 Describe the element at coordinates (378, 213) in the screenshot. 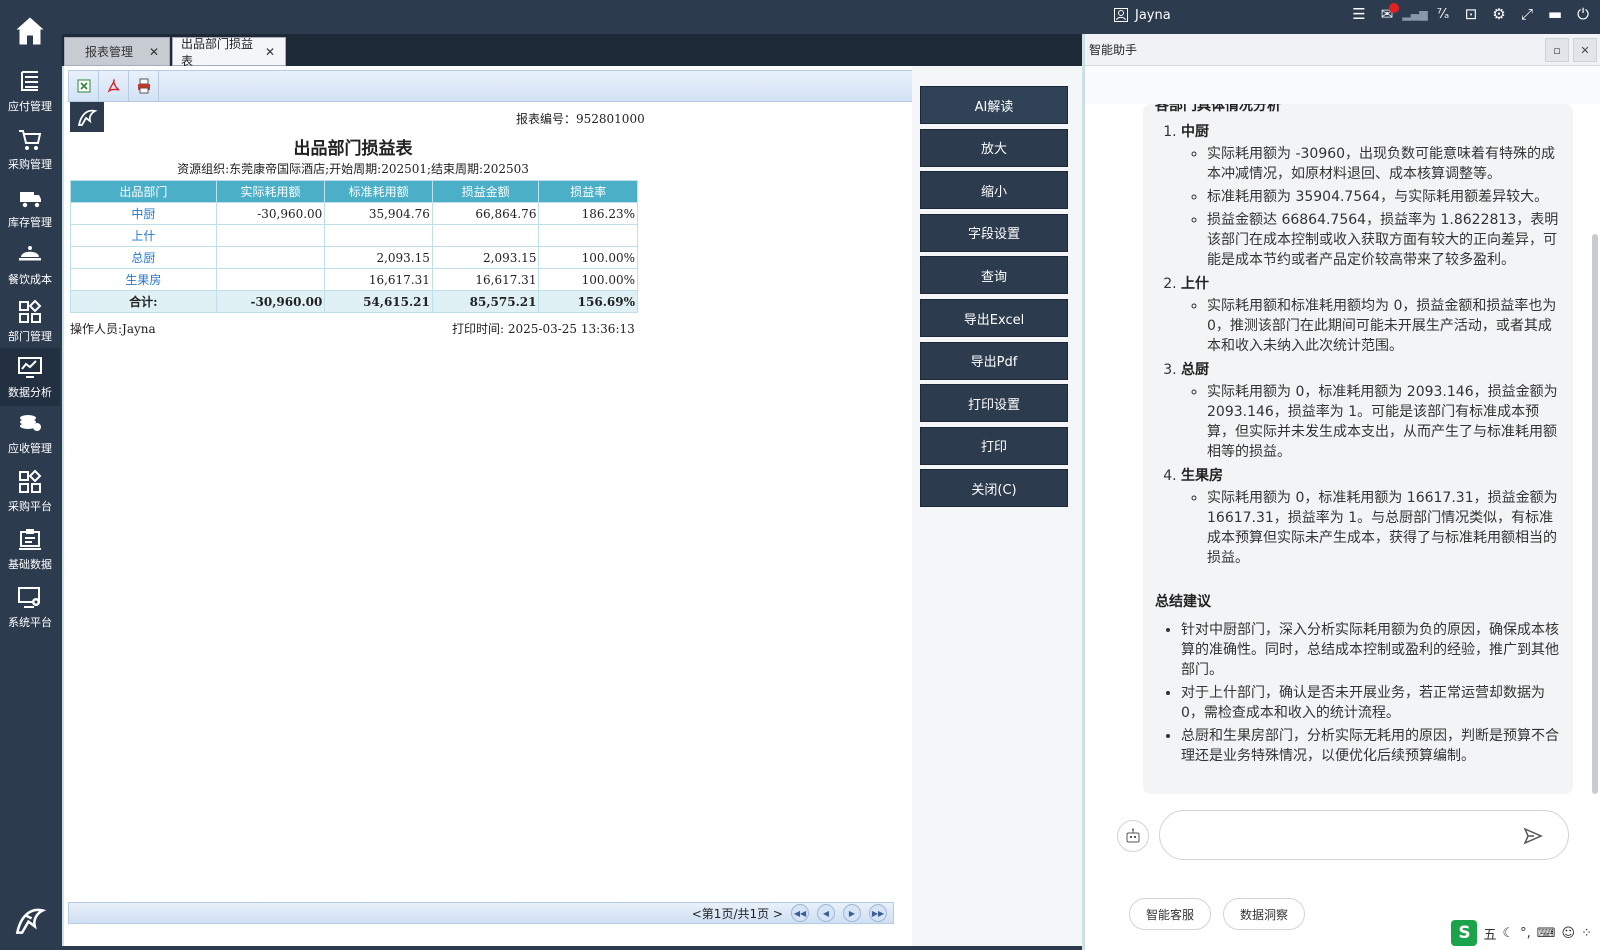

I see `cell-standard: 35,904.76` at that location.